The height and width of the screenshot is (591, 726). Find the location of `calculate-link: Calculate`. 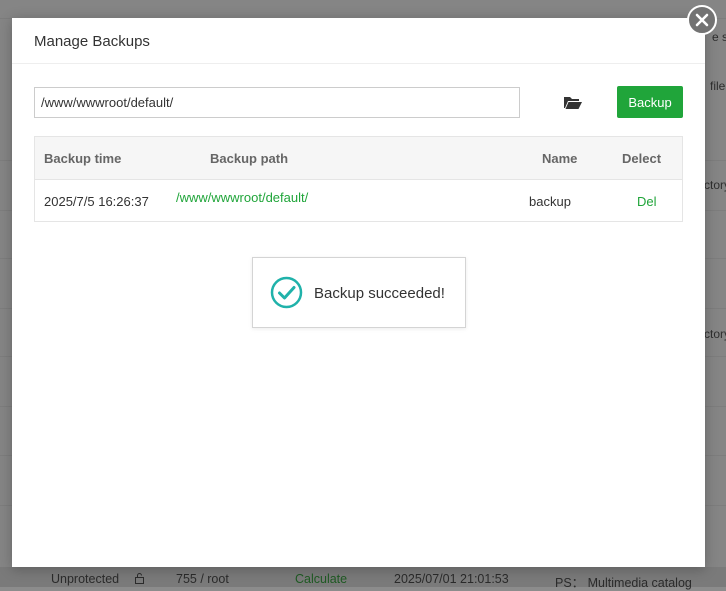

calculate-link: Calculate is located at coordinates (321, 579).